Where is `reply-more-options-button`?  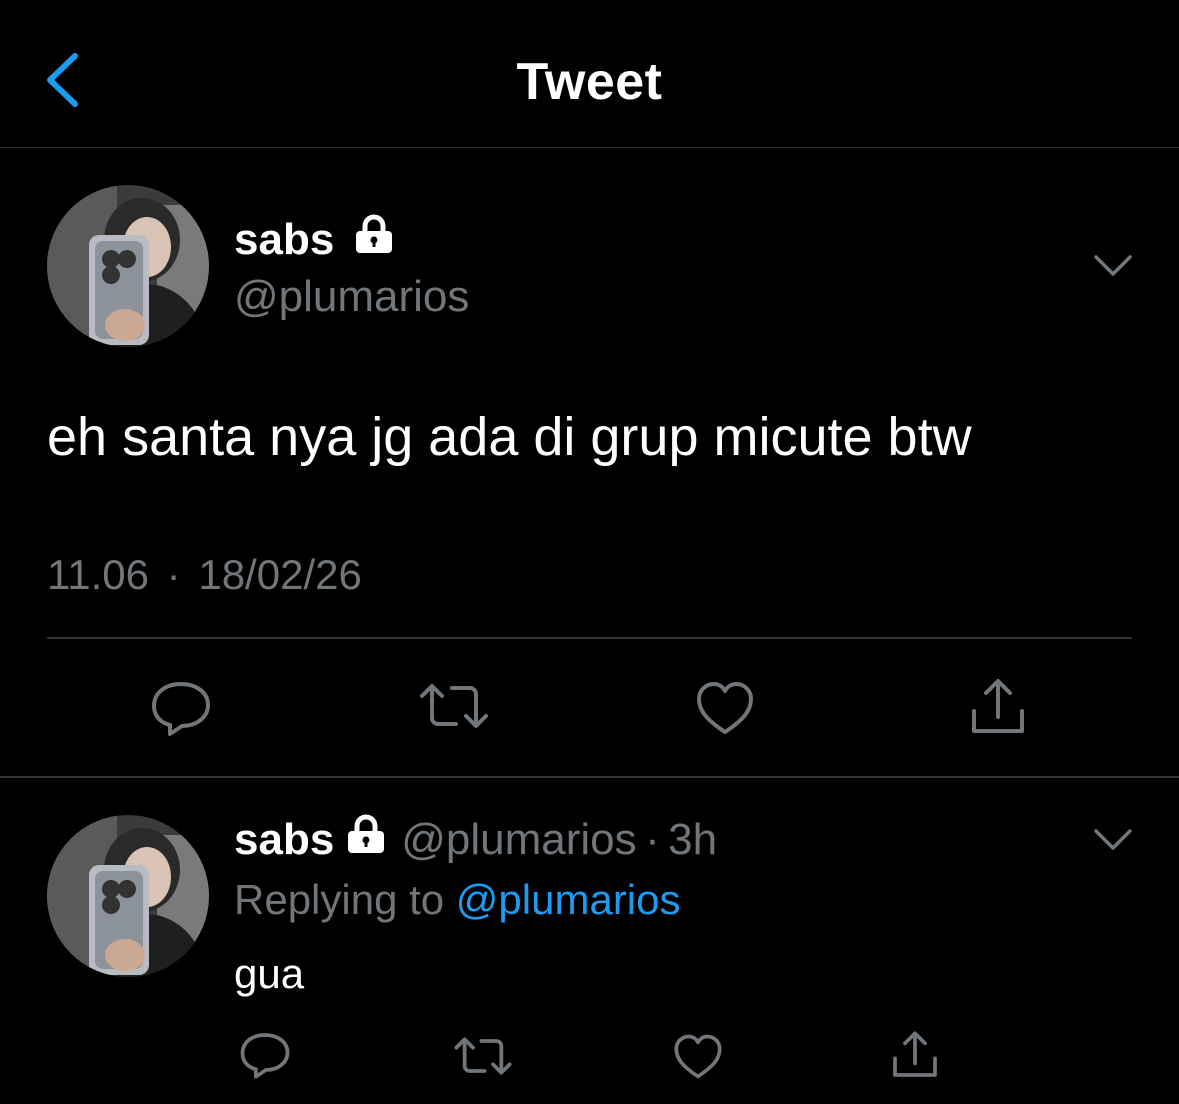
reply-more-options-button is located at coordinates (1113, 842).